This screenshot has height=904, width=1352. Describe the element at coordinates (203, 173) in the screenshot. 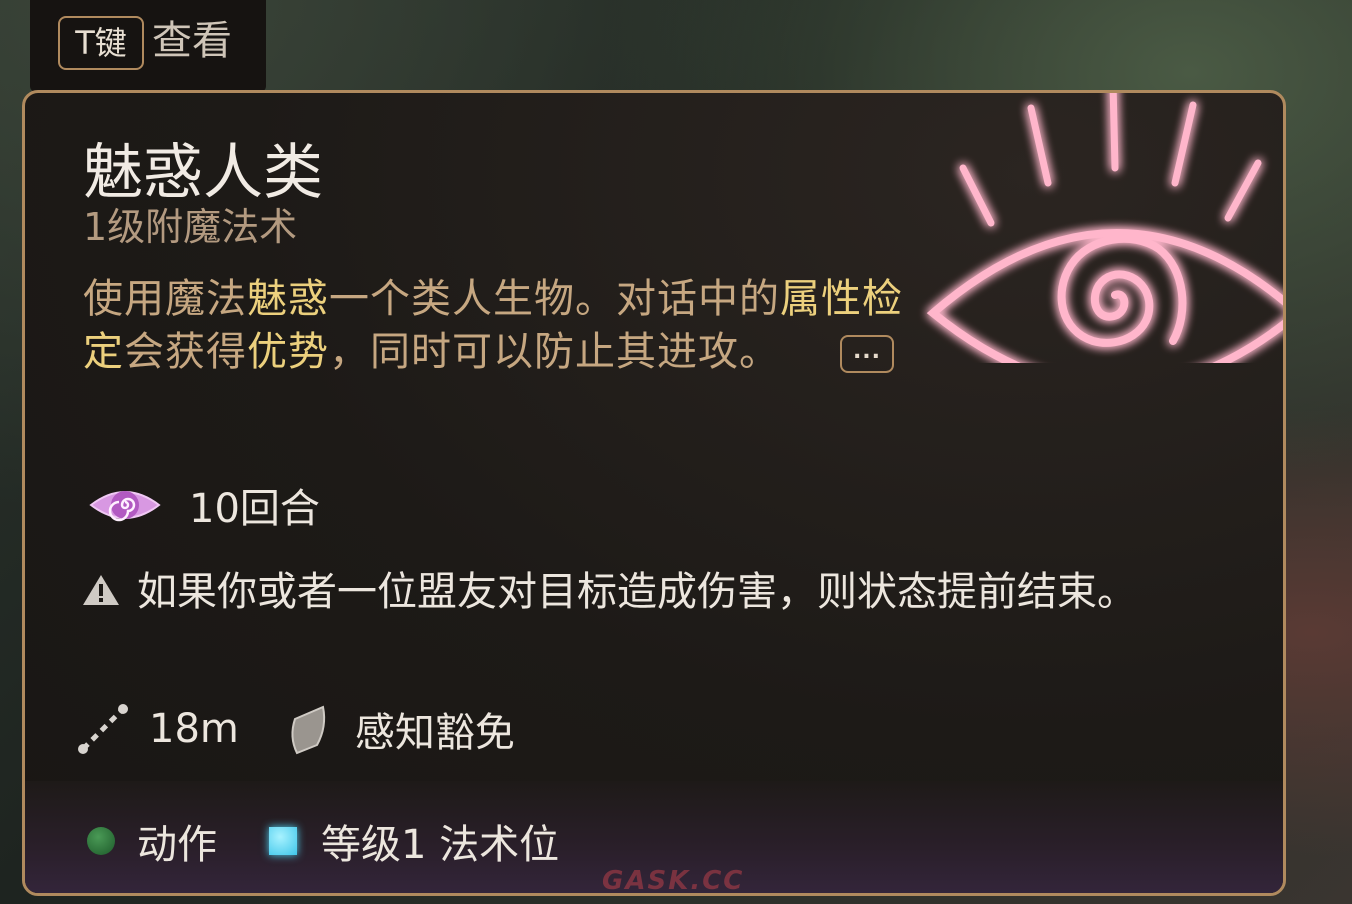

I see `spell-name: 魅惑人类` at that location.